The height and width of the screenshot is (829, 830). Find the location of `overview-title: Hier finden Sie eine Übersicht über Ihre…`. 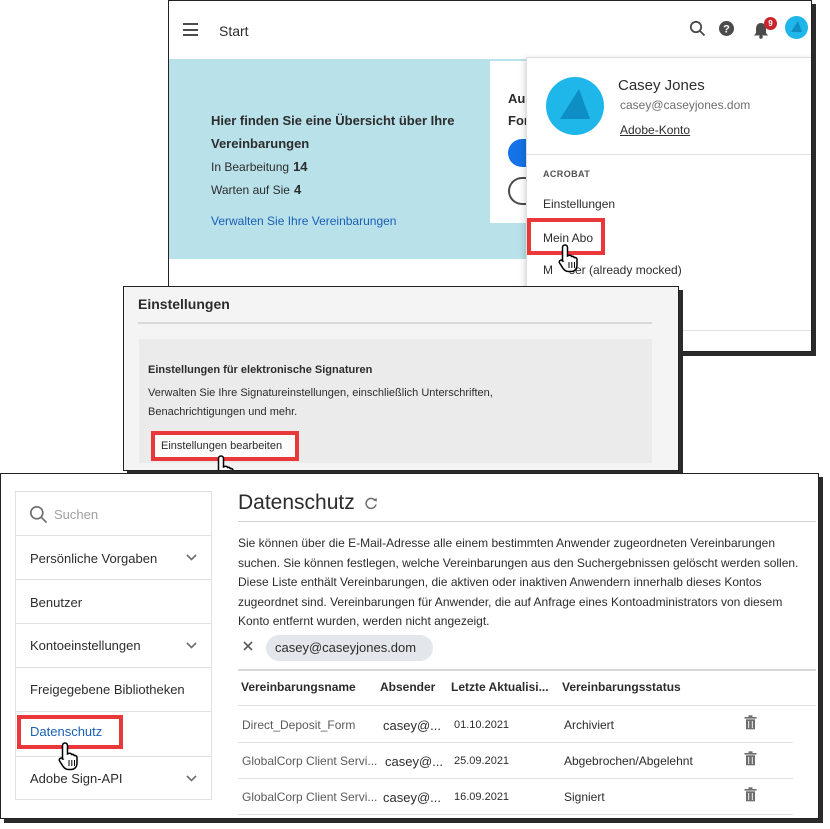

overview-title: Hier finden Sie eine Übersicht über Ihre… is located at coordinates (333, 132).